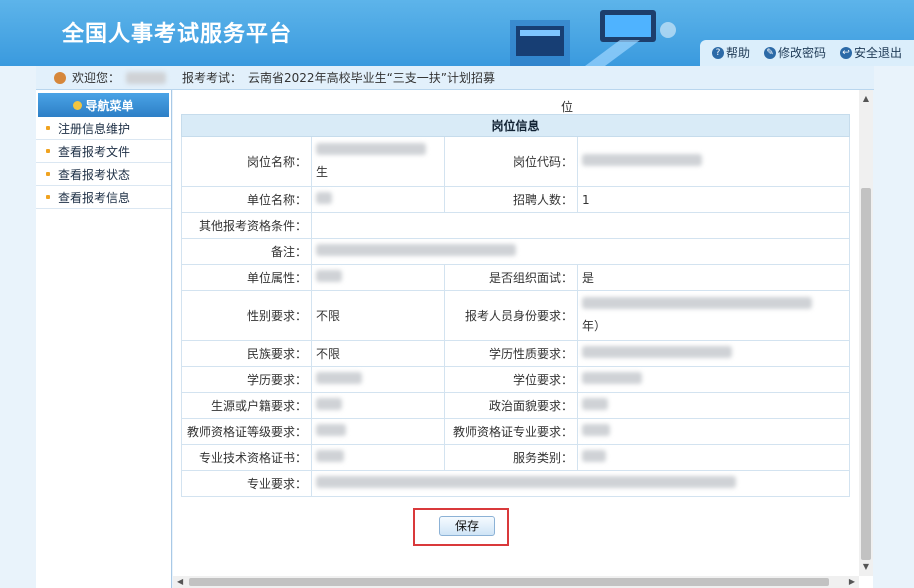 The image size is (914, 588). Describe the element at coordinates (96, 78) in the screenshot. I see `welcome-greeting: 欢迎您：` at that location.